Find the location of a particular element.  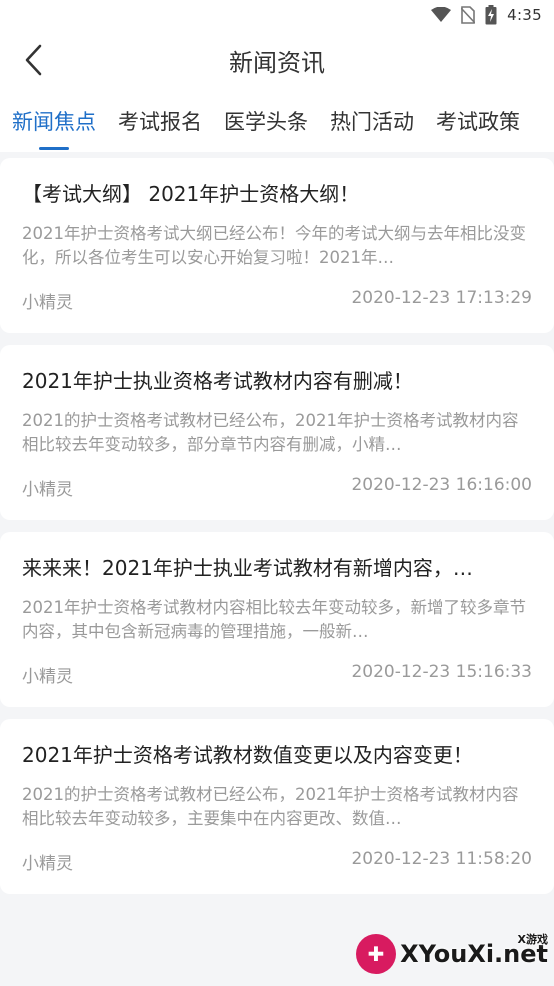

watermark: ✚ X游戏 XYouXi.net is located at coordinates (452, 953).